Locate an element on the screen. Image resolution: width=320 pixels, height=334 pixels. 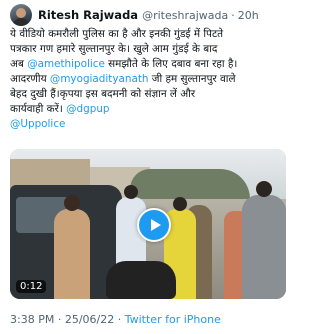
play-button is located at coordinates (154, 225).